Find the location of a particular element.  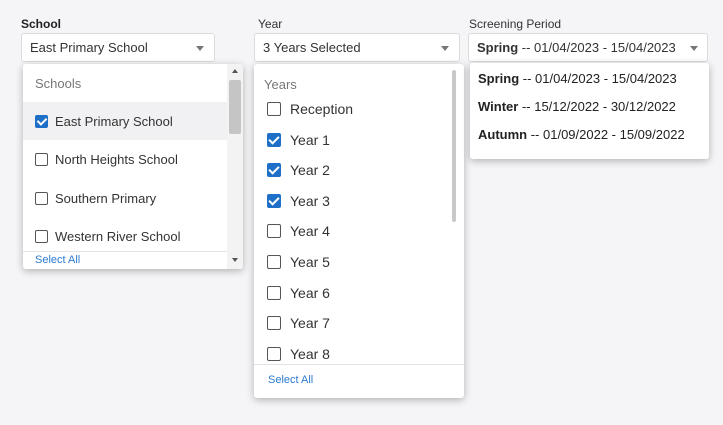

year-option-label: Year 8 is located at coordinates (310, 353).